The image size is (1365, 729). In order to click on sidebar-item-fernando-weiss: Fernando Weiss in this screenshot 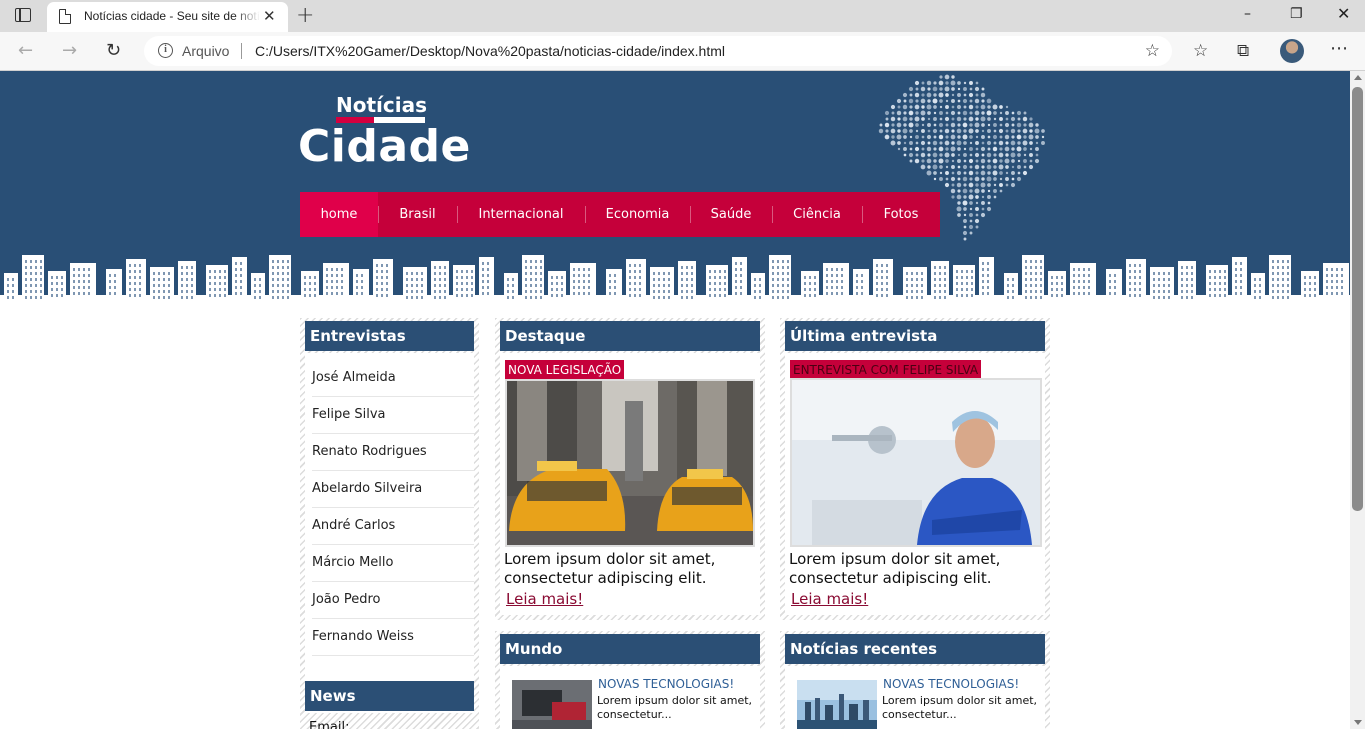, I will do `click(393, 637)`.